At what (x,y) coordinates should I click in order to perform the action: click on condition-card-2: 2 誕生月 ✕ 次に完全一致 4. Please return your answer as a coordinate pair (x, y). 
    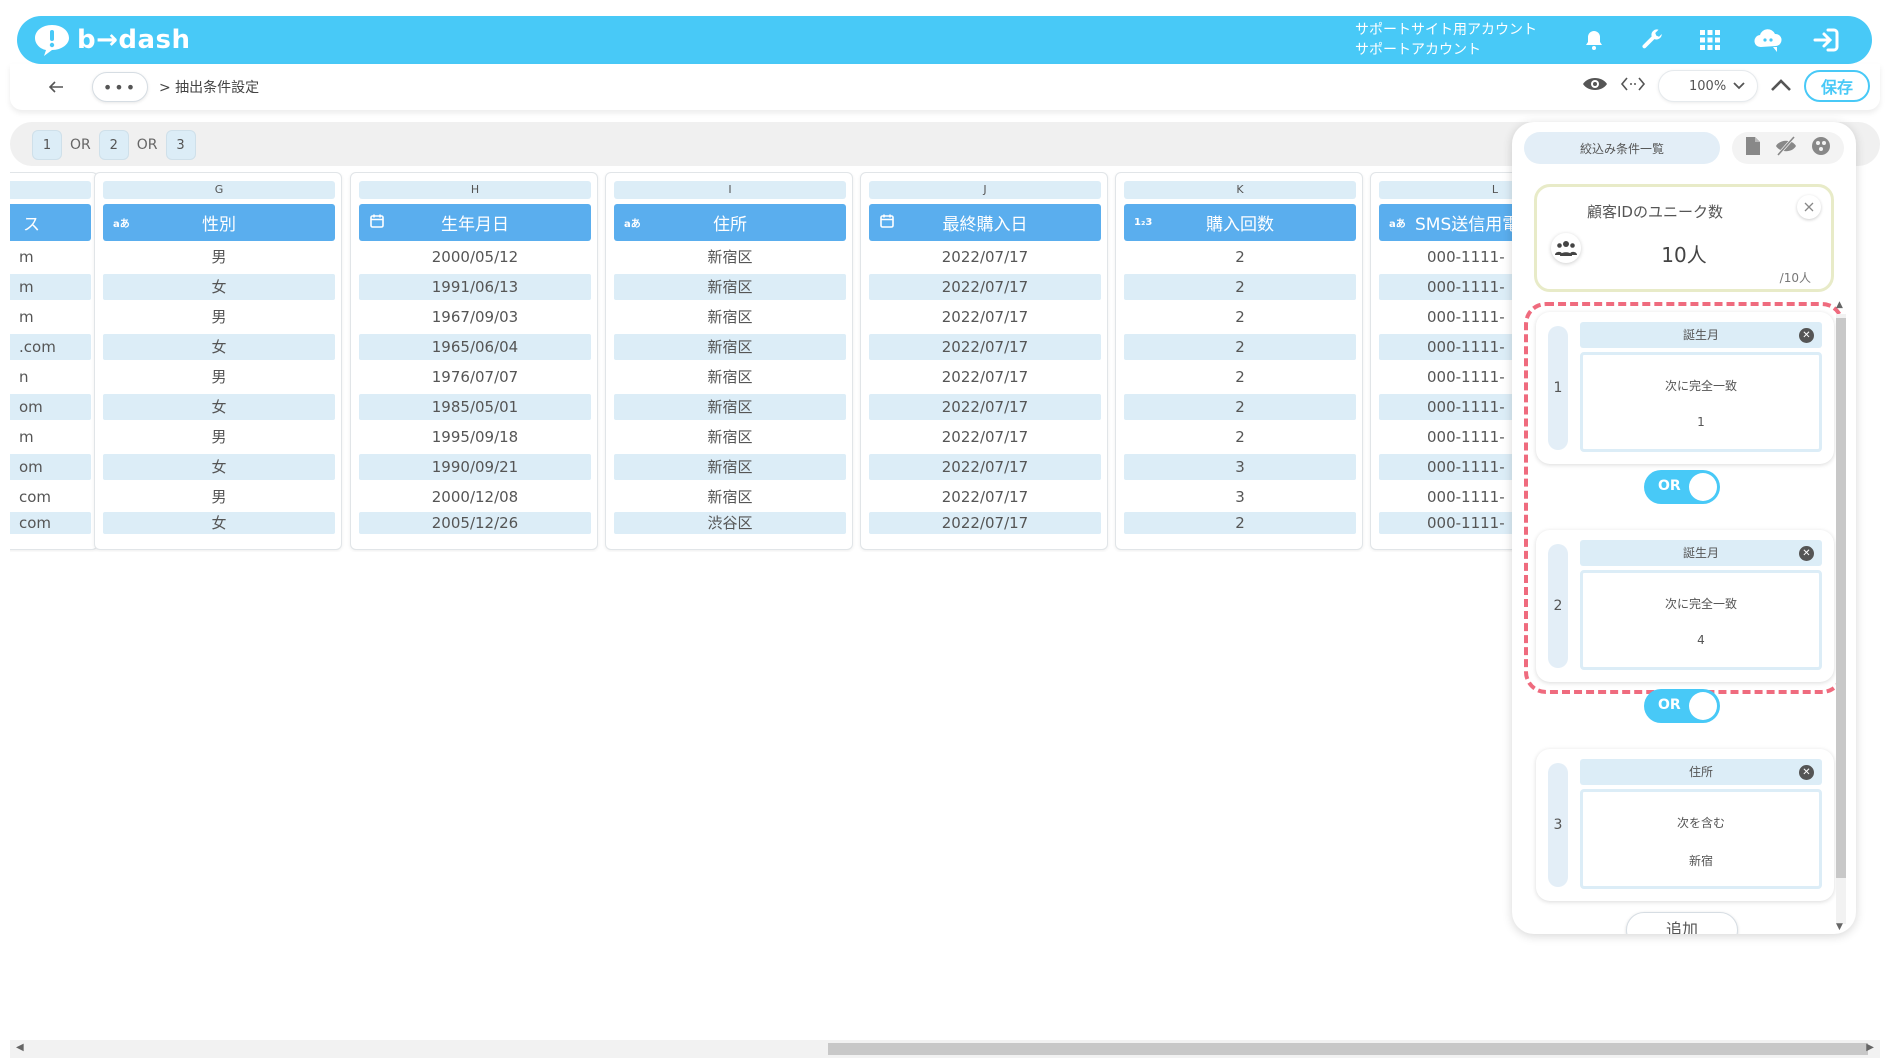
    Looking at the image, I should click on (1685, 606).